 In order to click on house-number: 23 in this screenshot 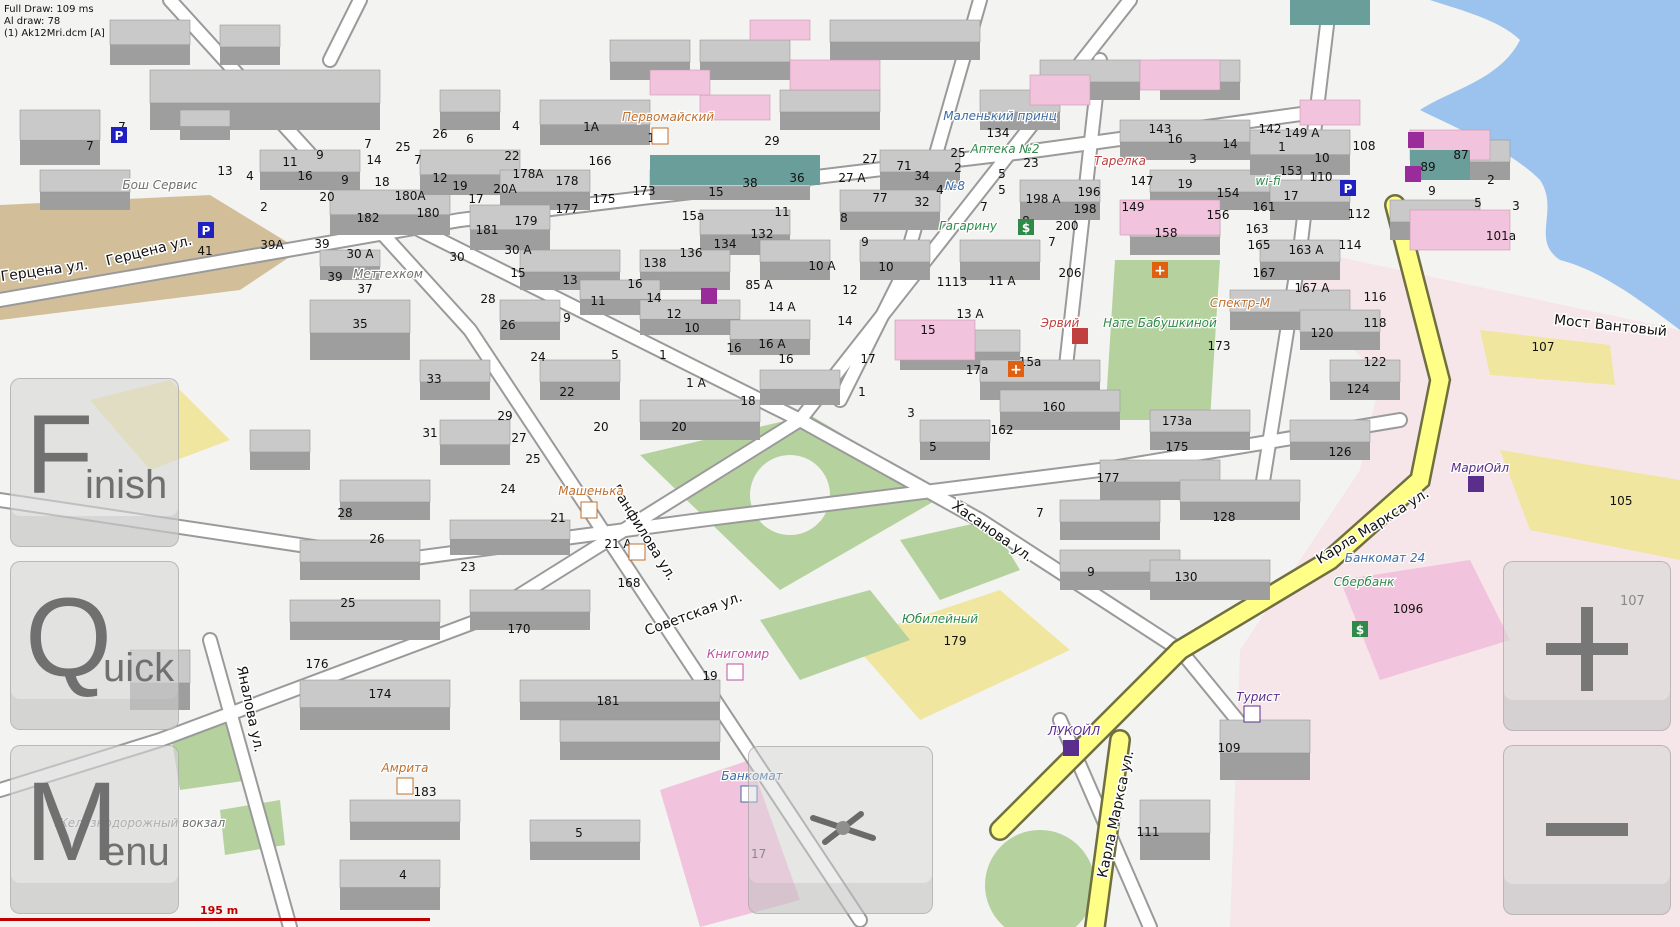, I will do `click(467, 567)`.